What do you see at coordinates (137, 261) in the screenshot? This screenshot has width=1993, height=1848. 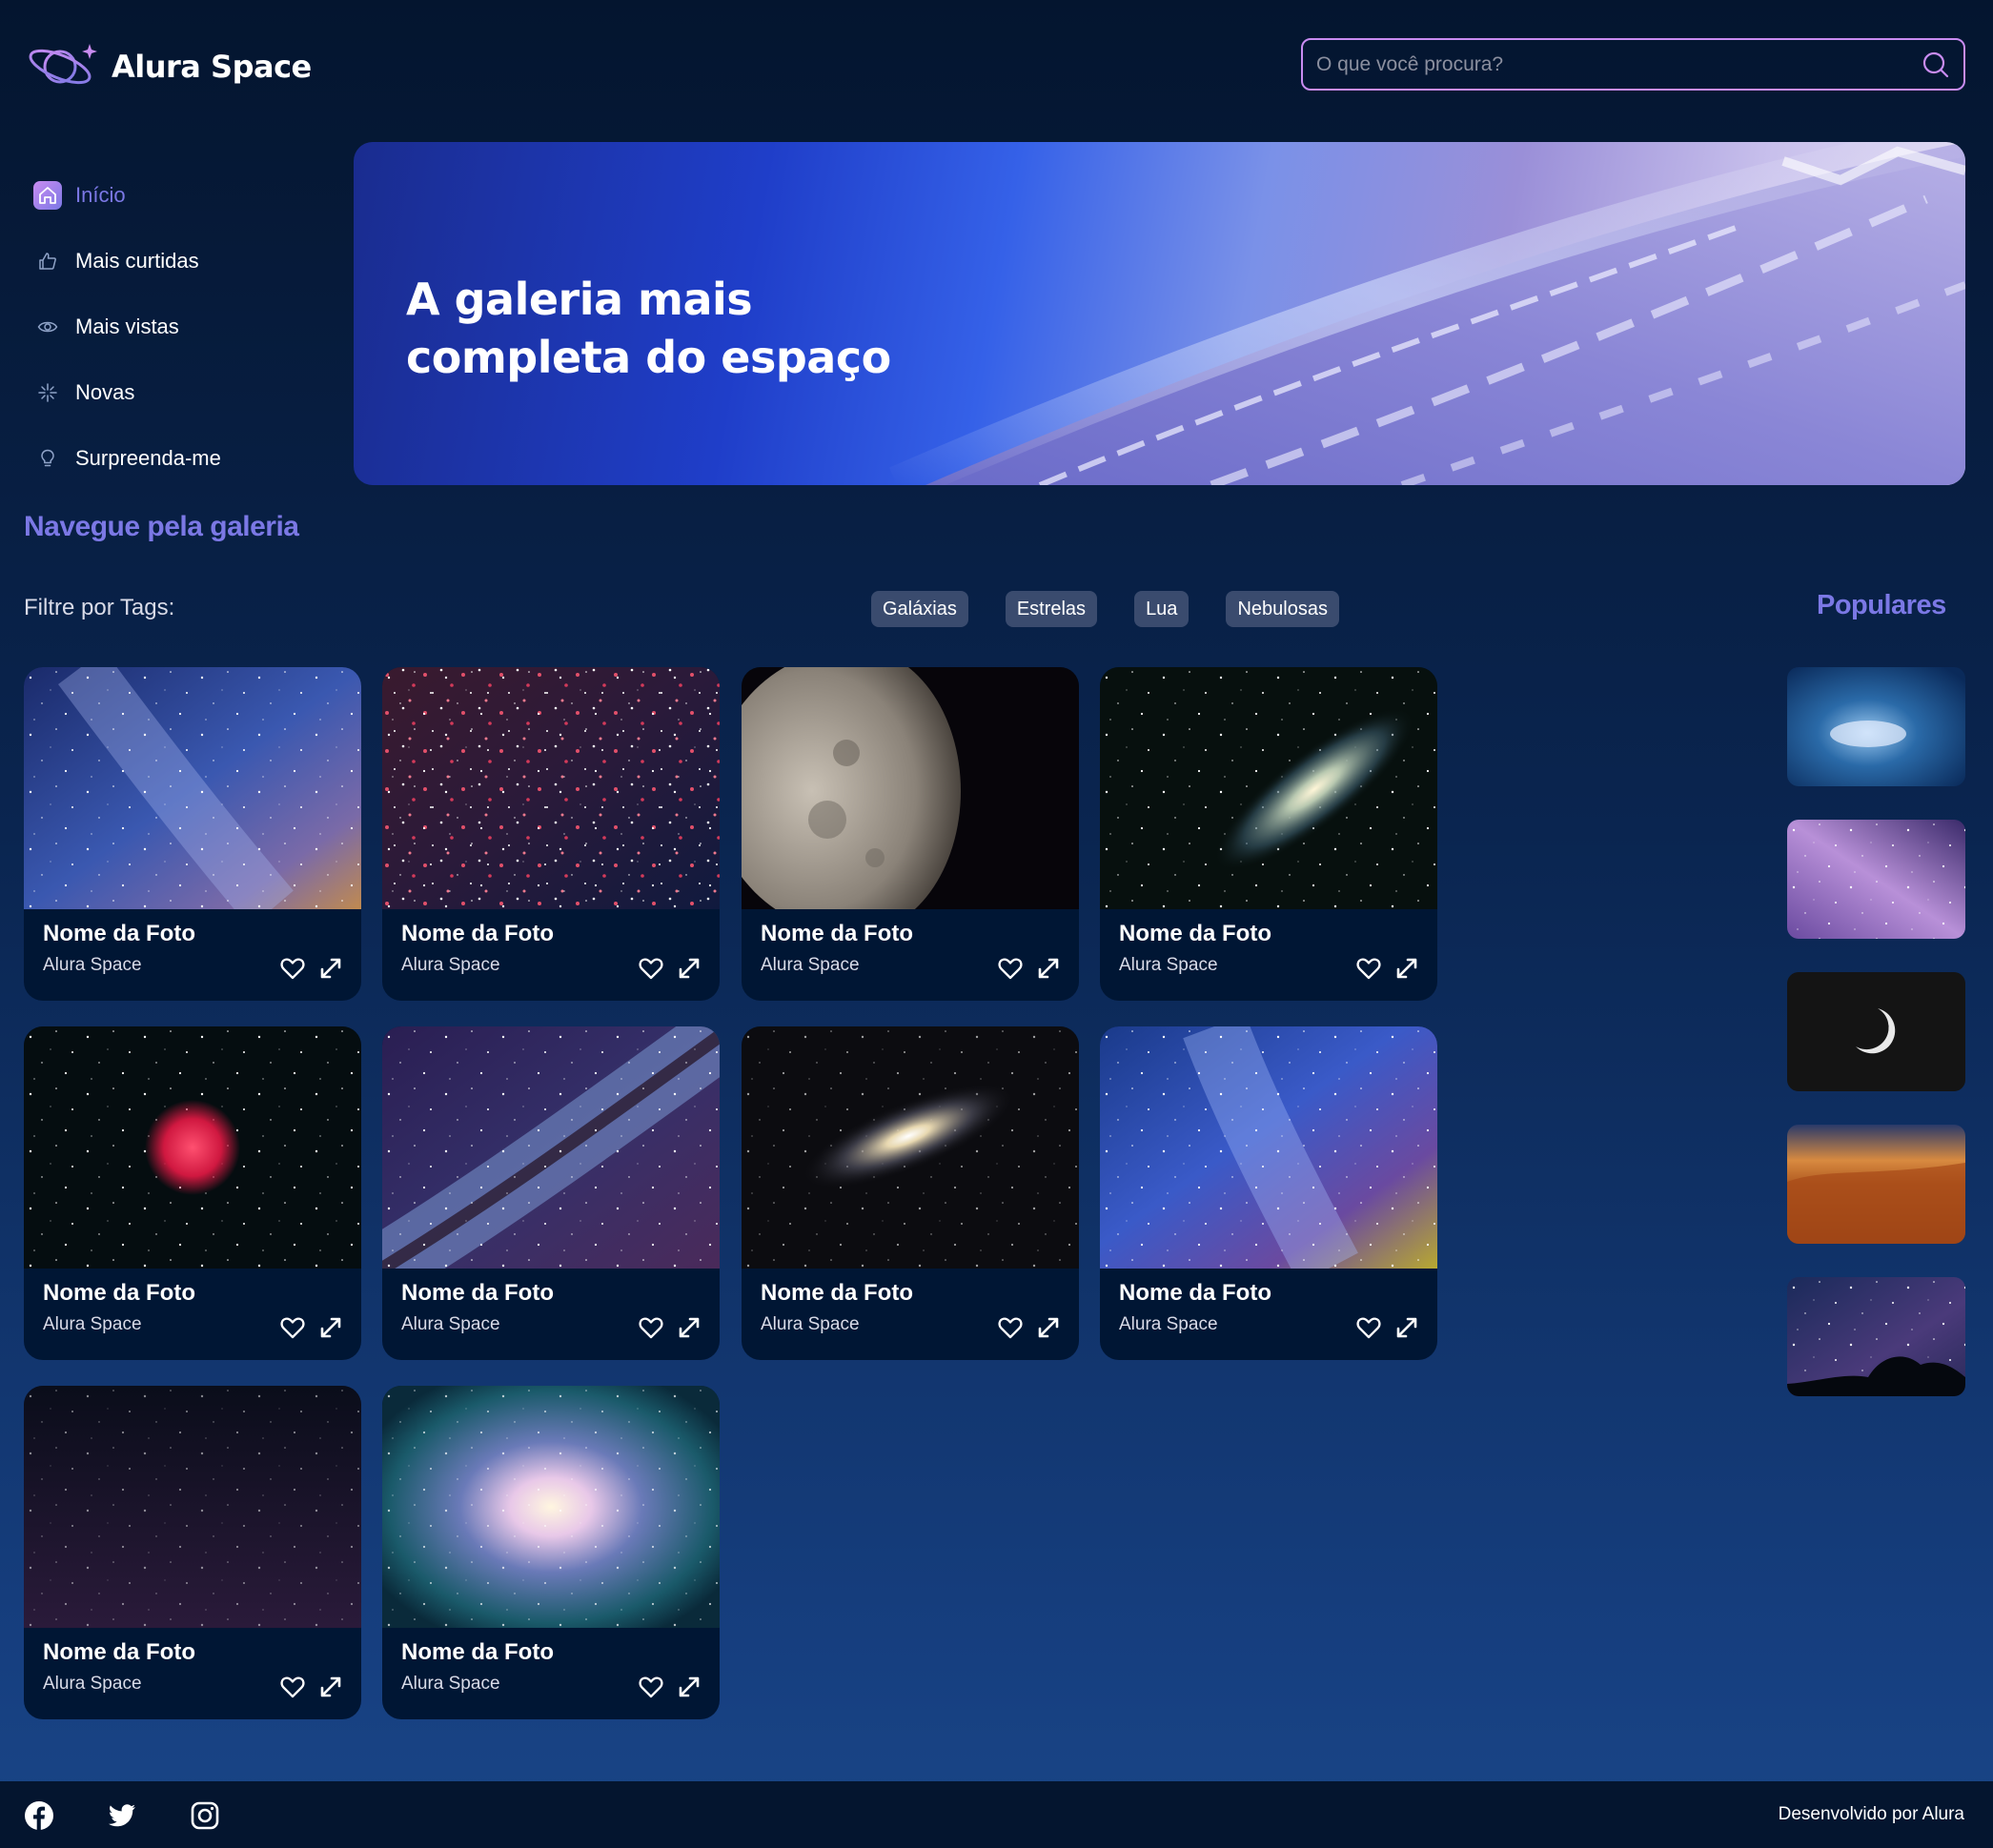 I see `sidebar-item-label: Mais curtidas` at bounding box center [137, 261].